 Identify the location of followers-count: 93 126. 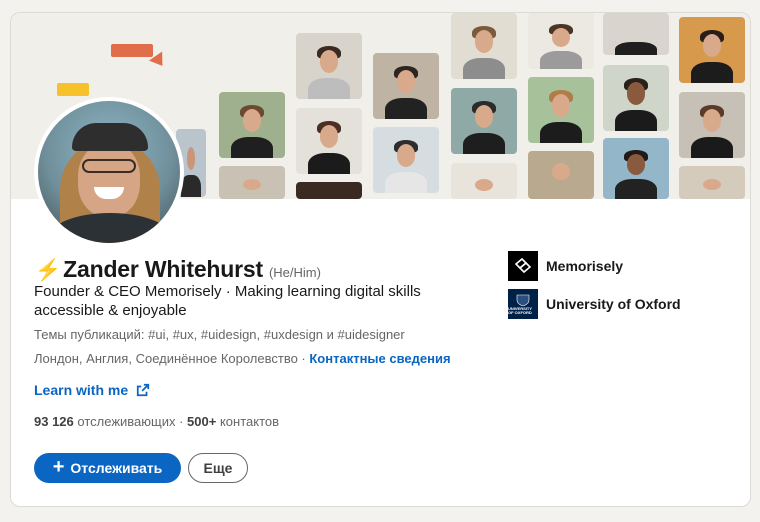
(54, 421).